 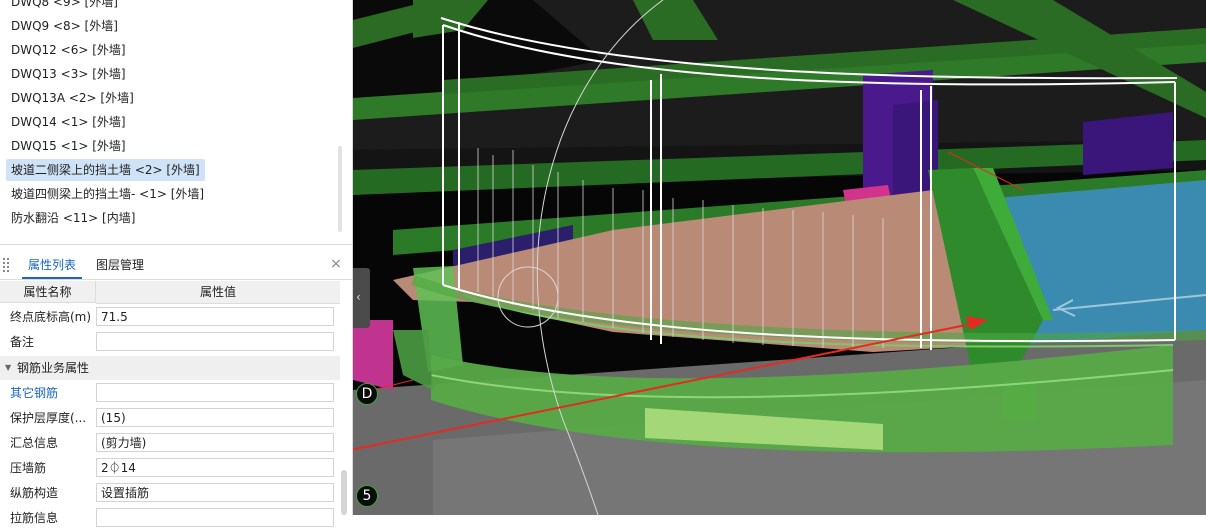 I want to click on table-row: 拉筋信息, so click(x=170, y=518).